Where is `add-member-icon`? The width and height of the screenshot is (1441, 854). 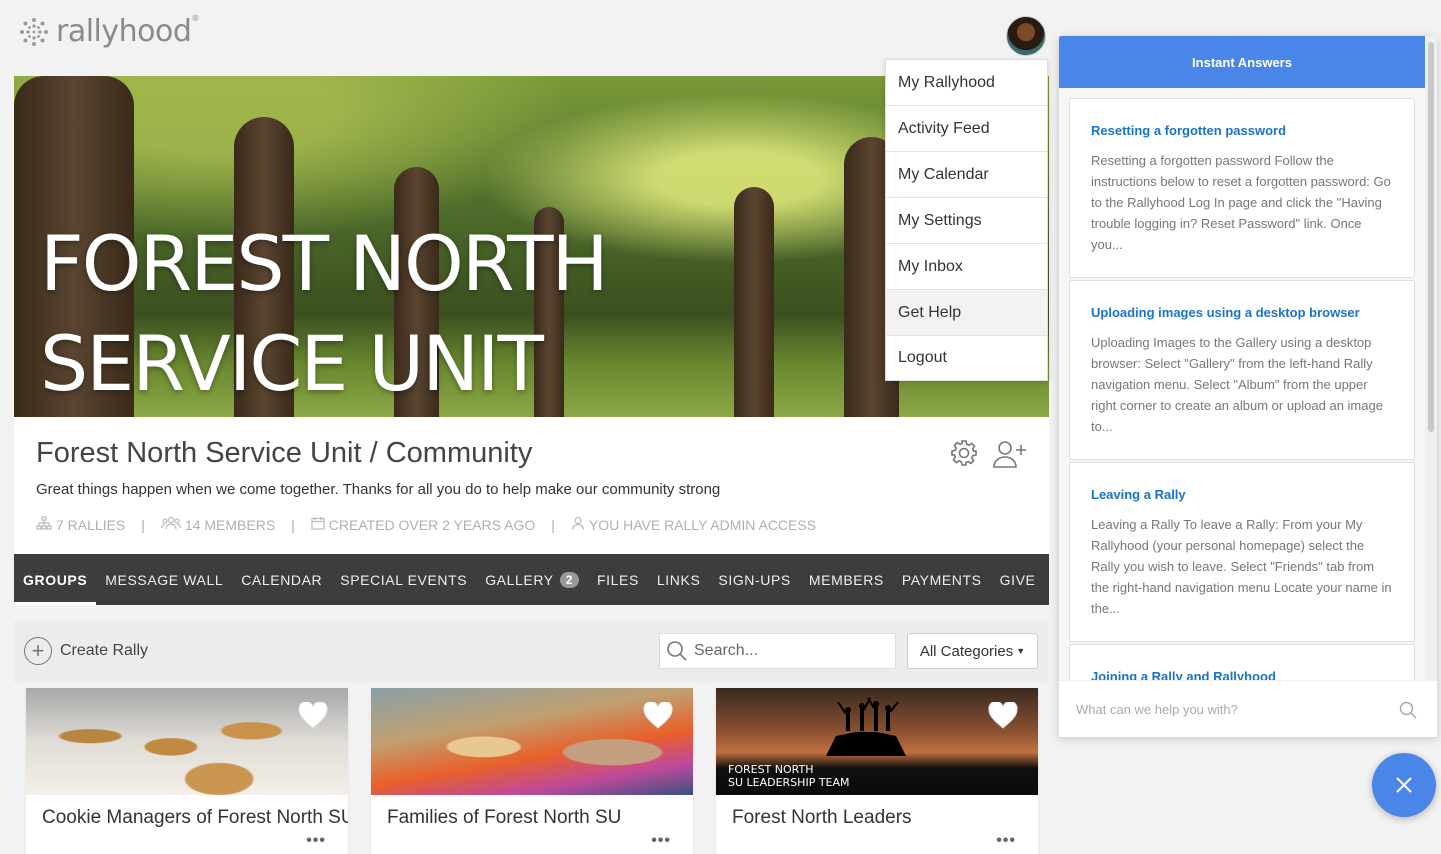
add-member-icon is located at coordinates (1010, 454).